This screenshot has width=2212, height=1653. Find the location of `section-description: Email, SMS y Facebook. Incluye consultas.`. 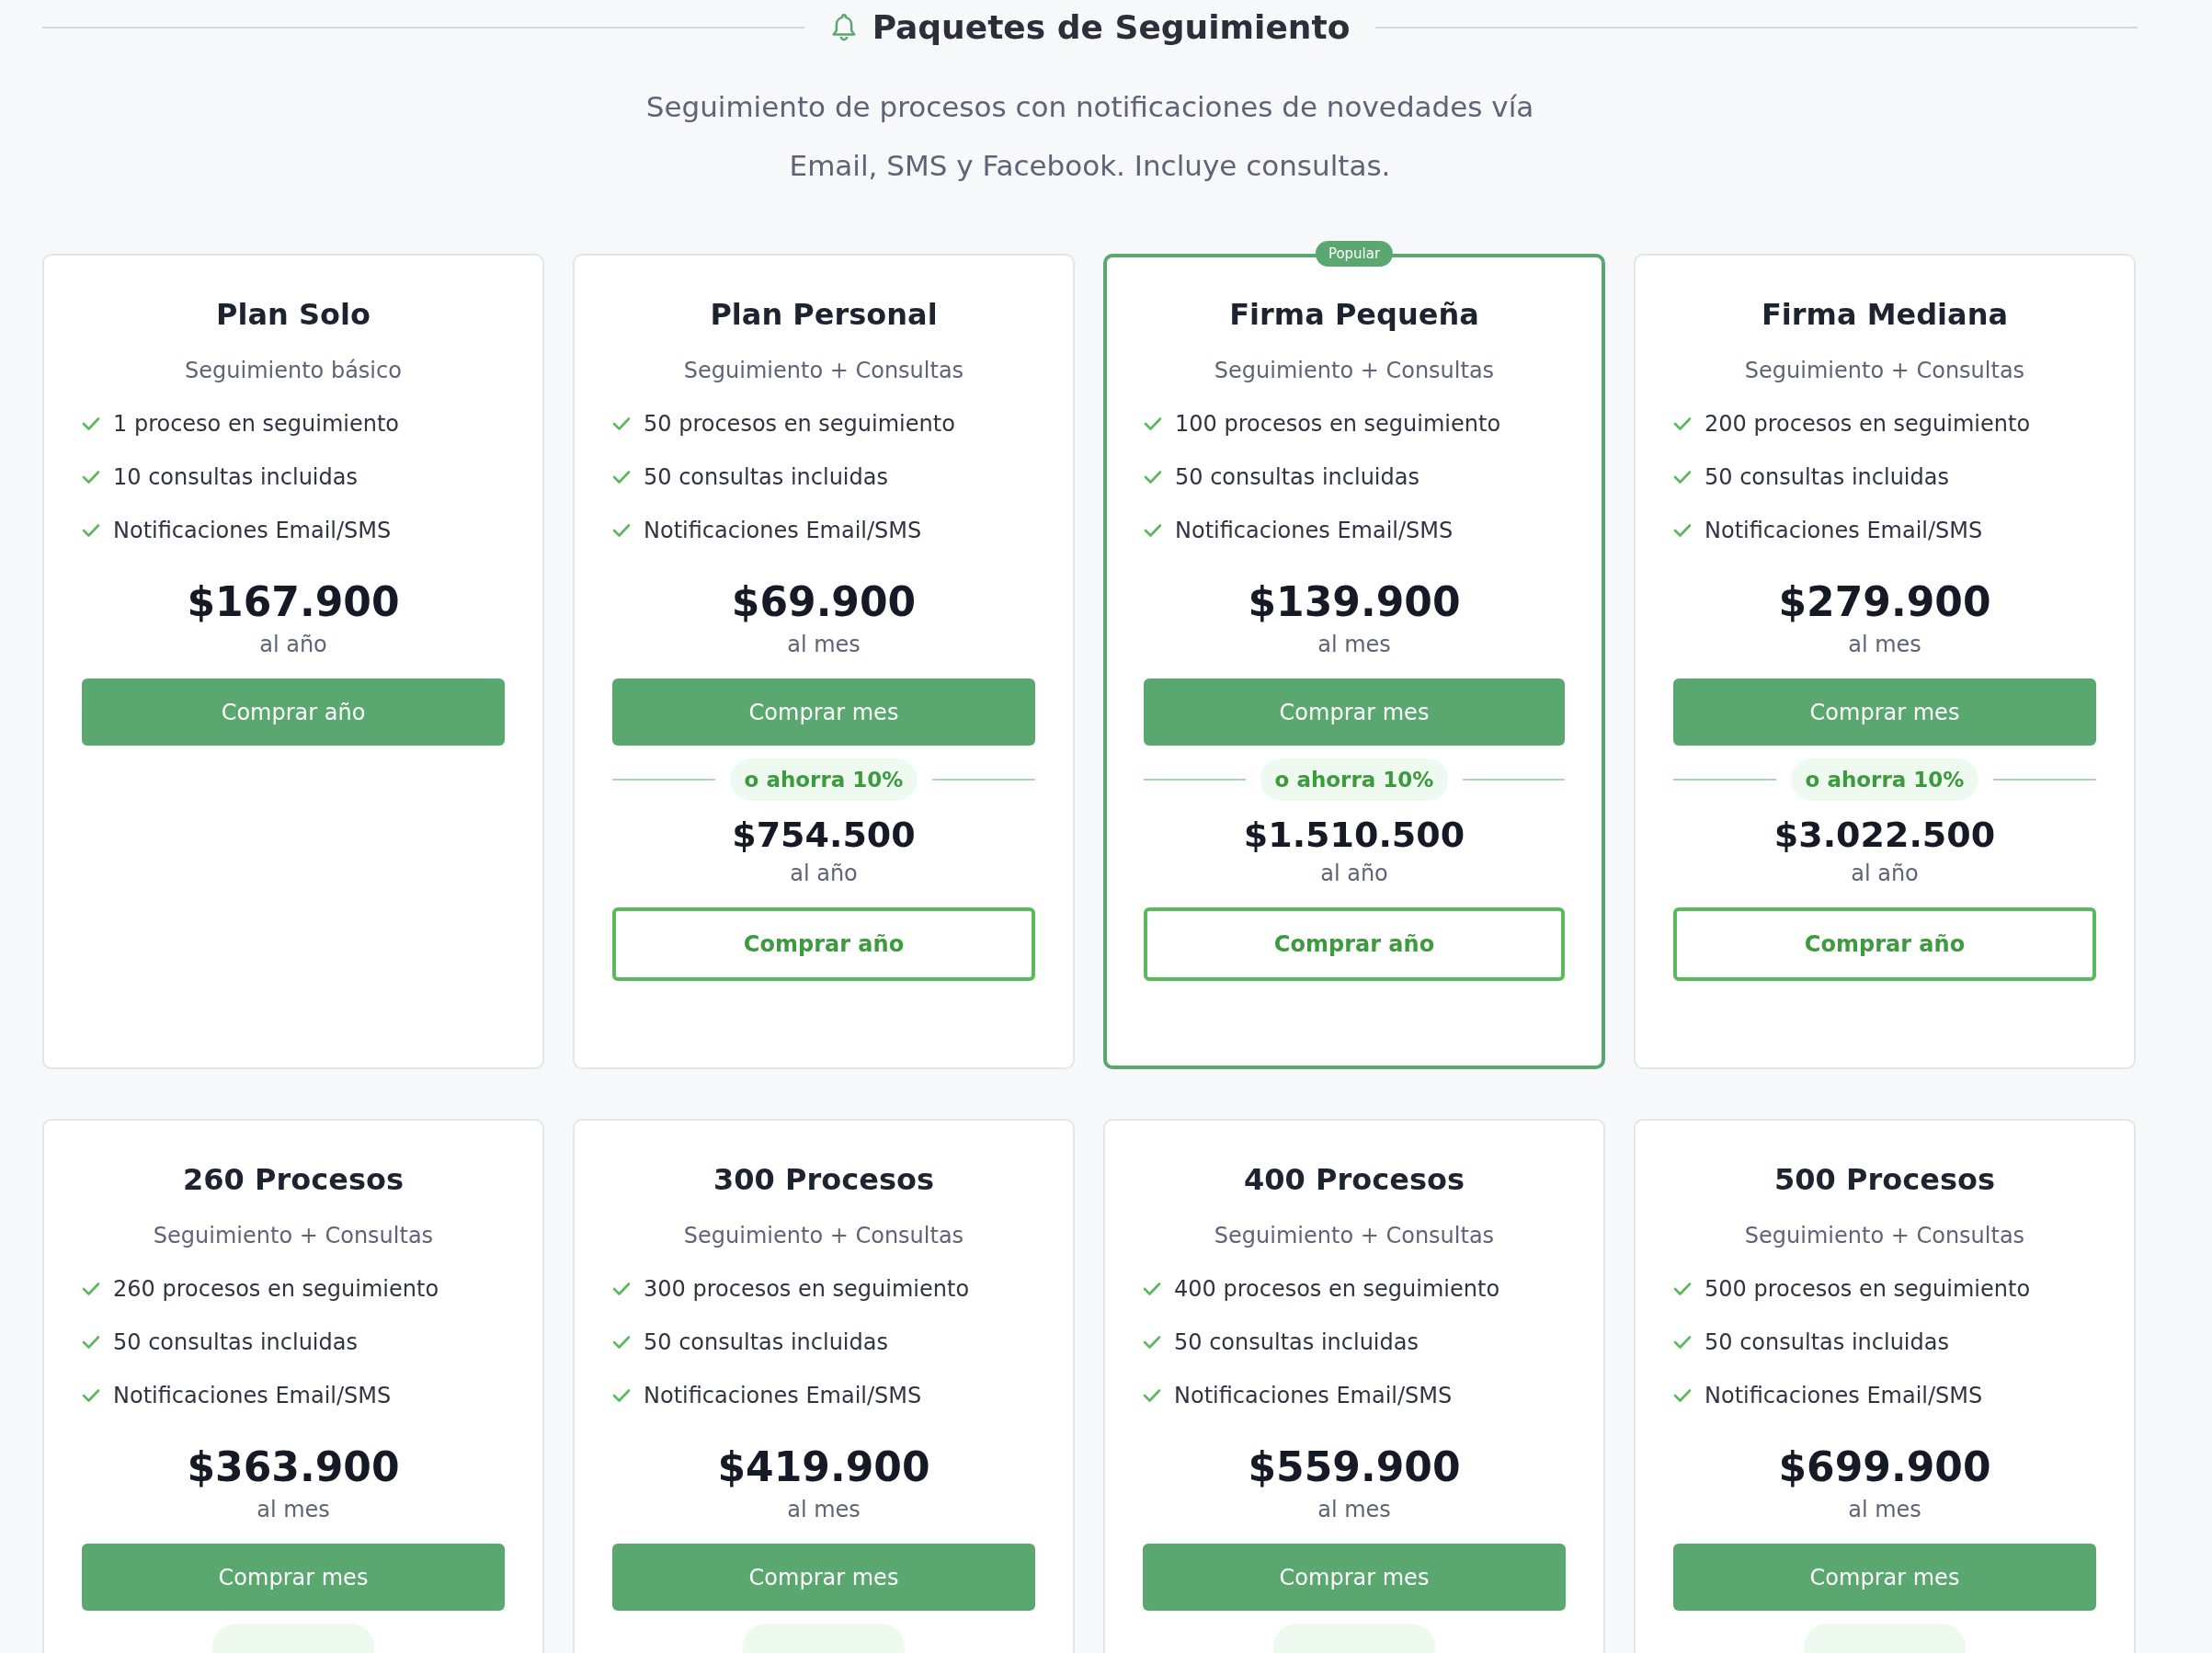

section-description: Email, SMS y Facebook. Incluye consultas. is located at coordinates (1090, 166).